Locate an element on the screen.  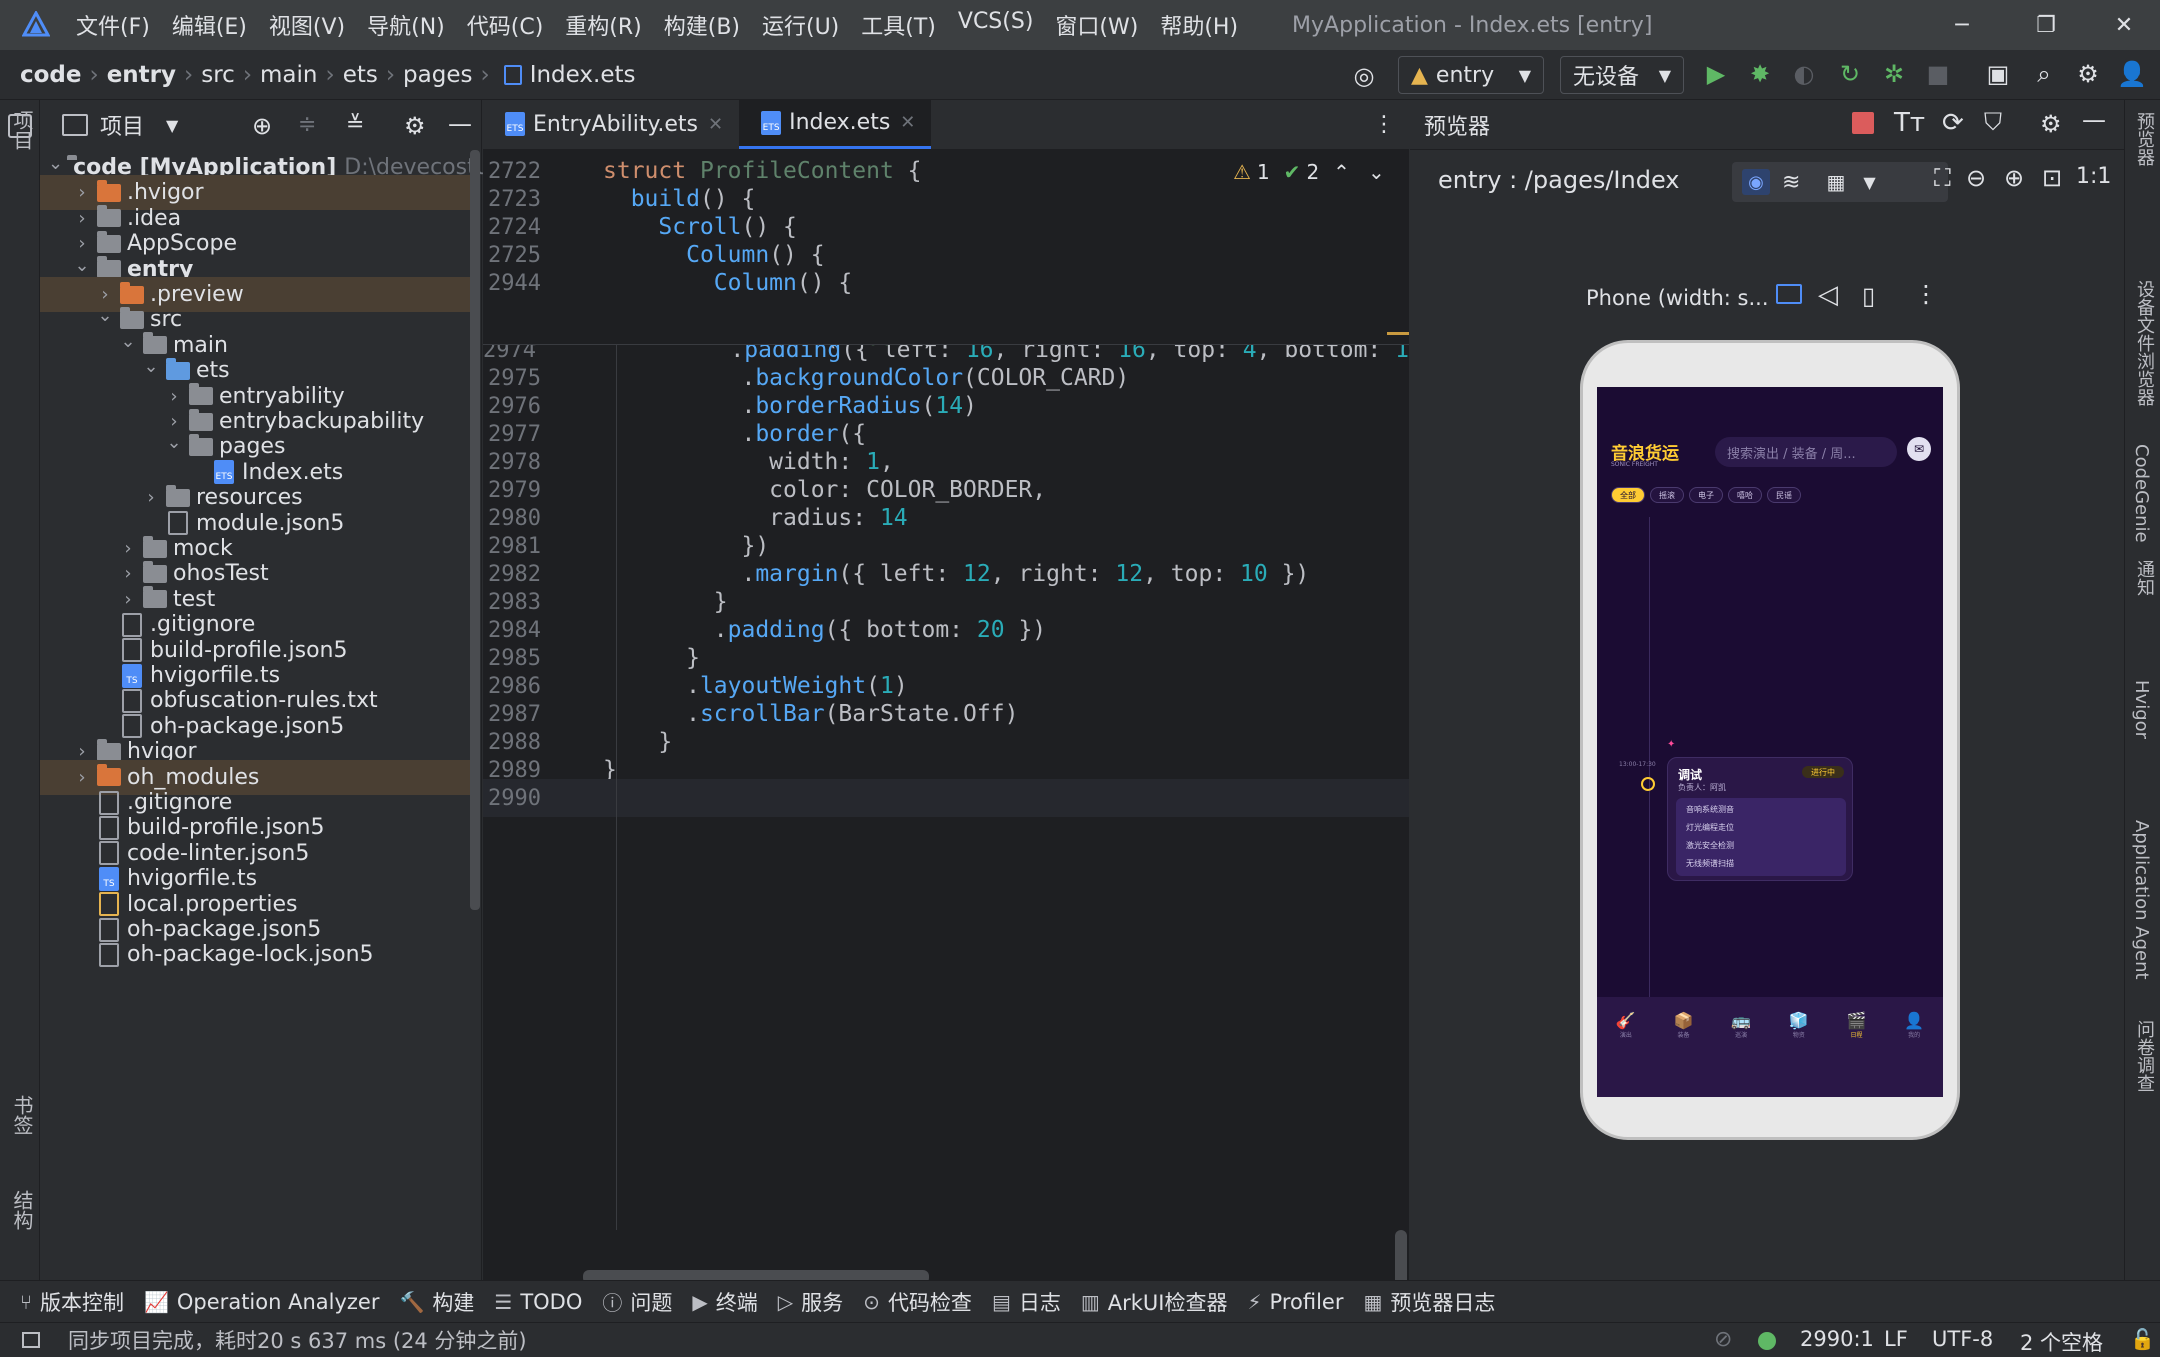
app-nav-item: 🎸 演出 is located at coordinates (1626, 1025).